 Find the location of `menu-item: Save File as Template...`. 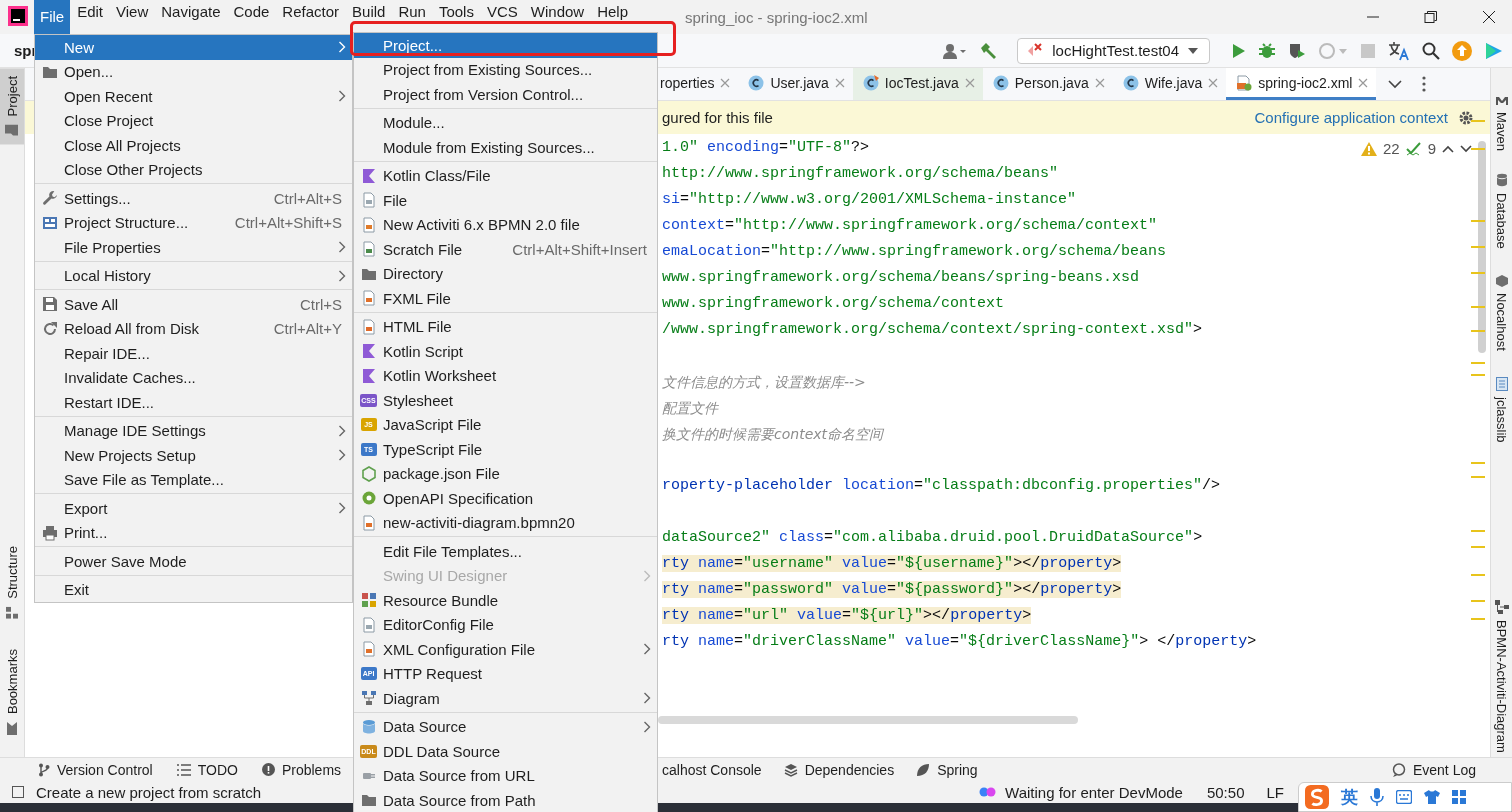

menu-item: Save File as Template... is located at coordinates (193, 479).